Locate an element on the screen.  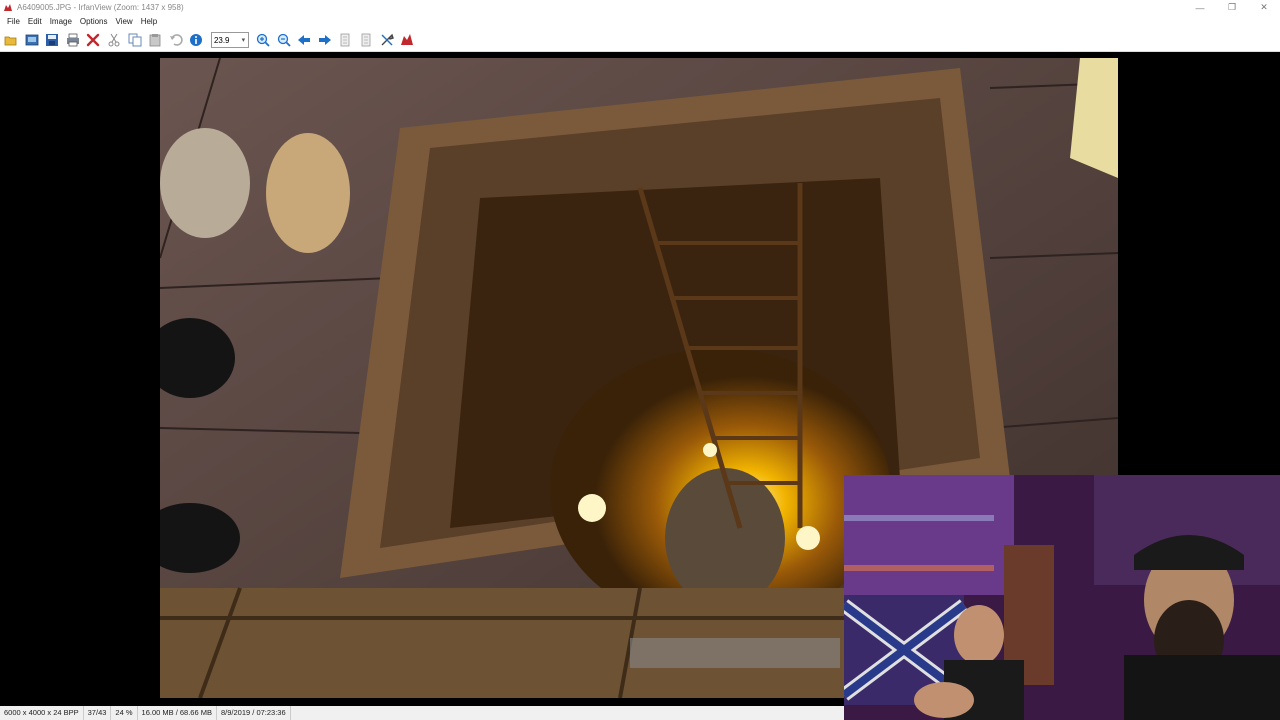
toolbar: 23.9 ▾ is located at coordinates (640, 40).